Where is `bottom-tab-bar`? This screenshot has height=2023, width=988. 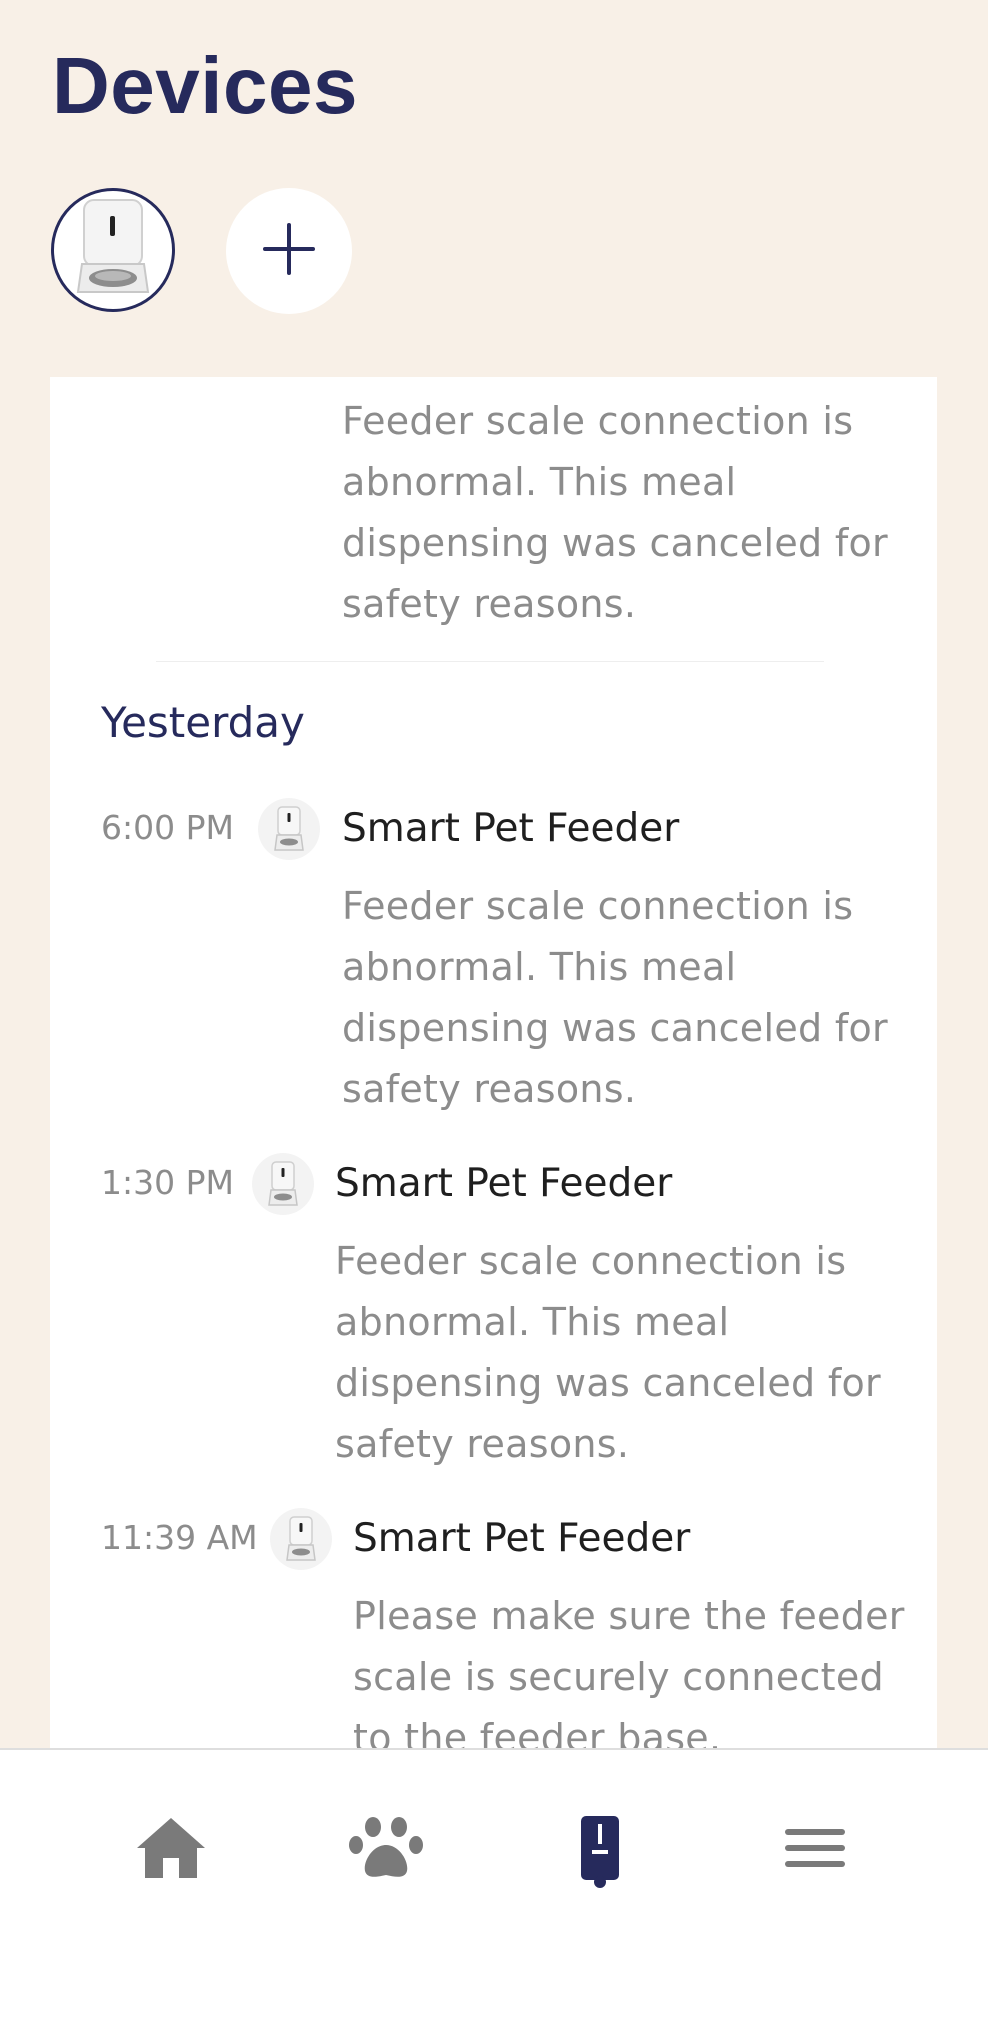
bottom-tab-bar is located at coordinates (494, 1885).